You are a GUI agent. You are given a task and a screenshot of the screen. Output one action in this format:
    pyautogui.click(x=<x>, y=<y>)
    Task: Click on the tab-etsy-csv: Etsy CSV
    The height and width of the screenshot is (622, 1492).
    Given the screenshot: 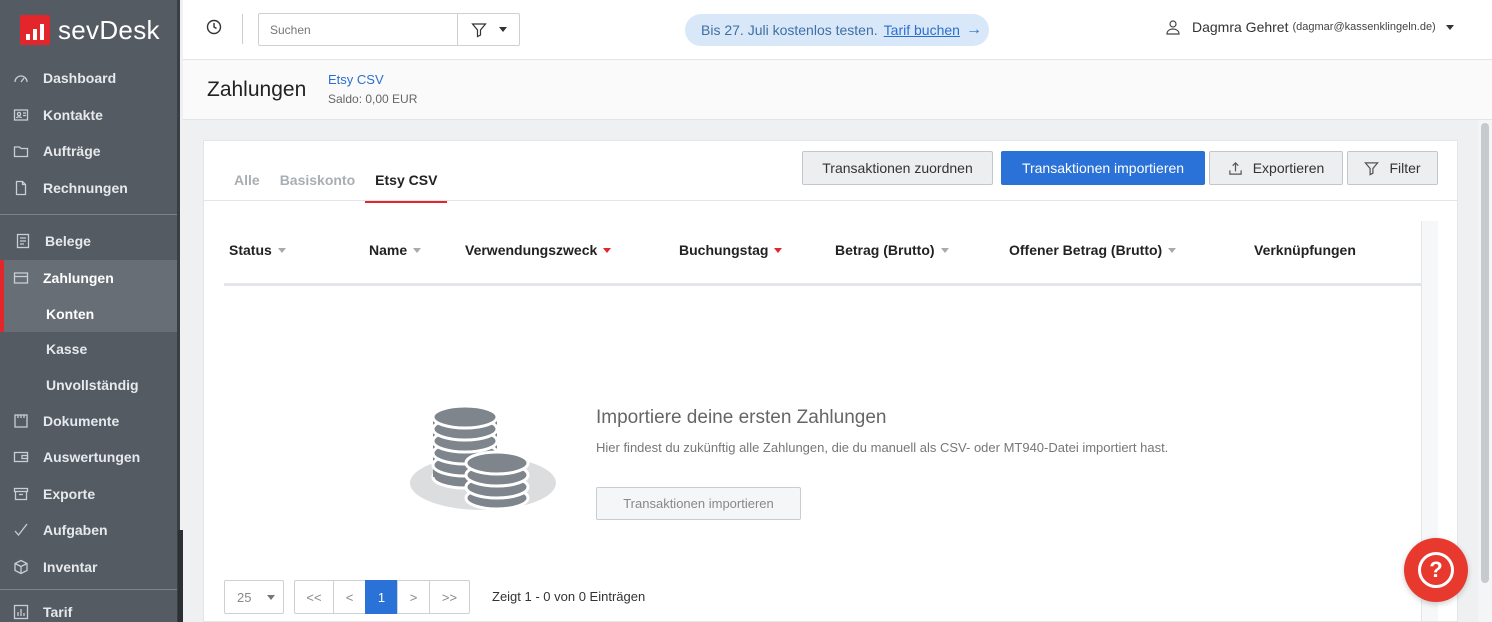 What is the action you would take?
    pyautogui.click(x=406, y=186)
    